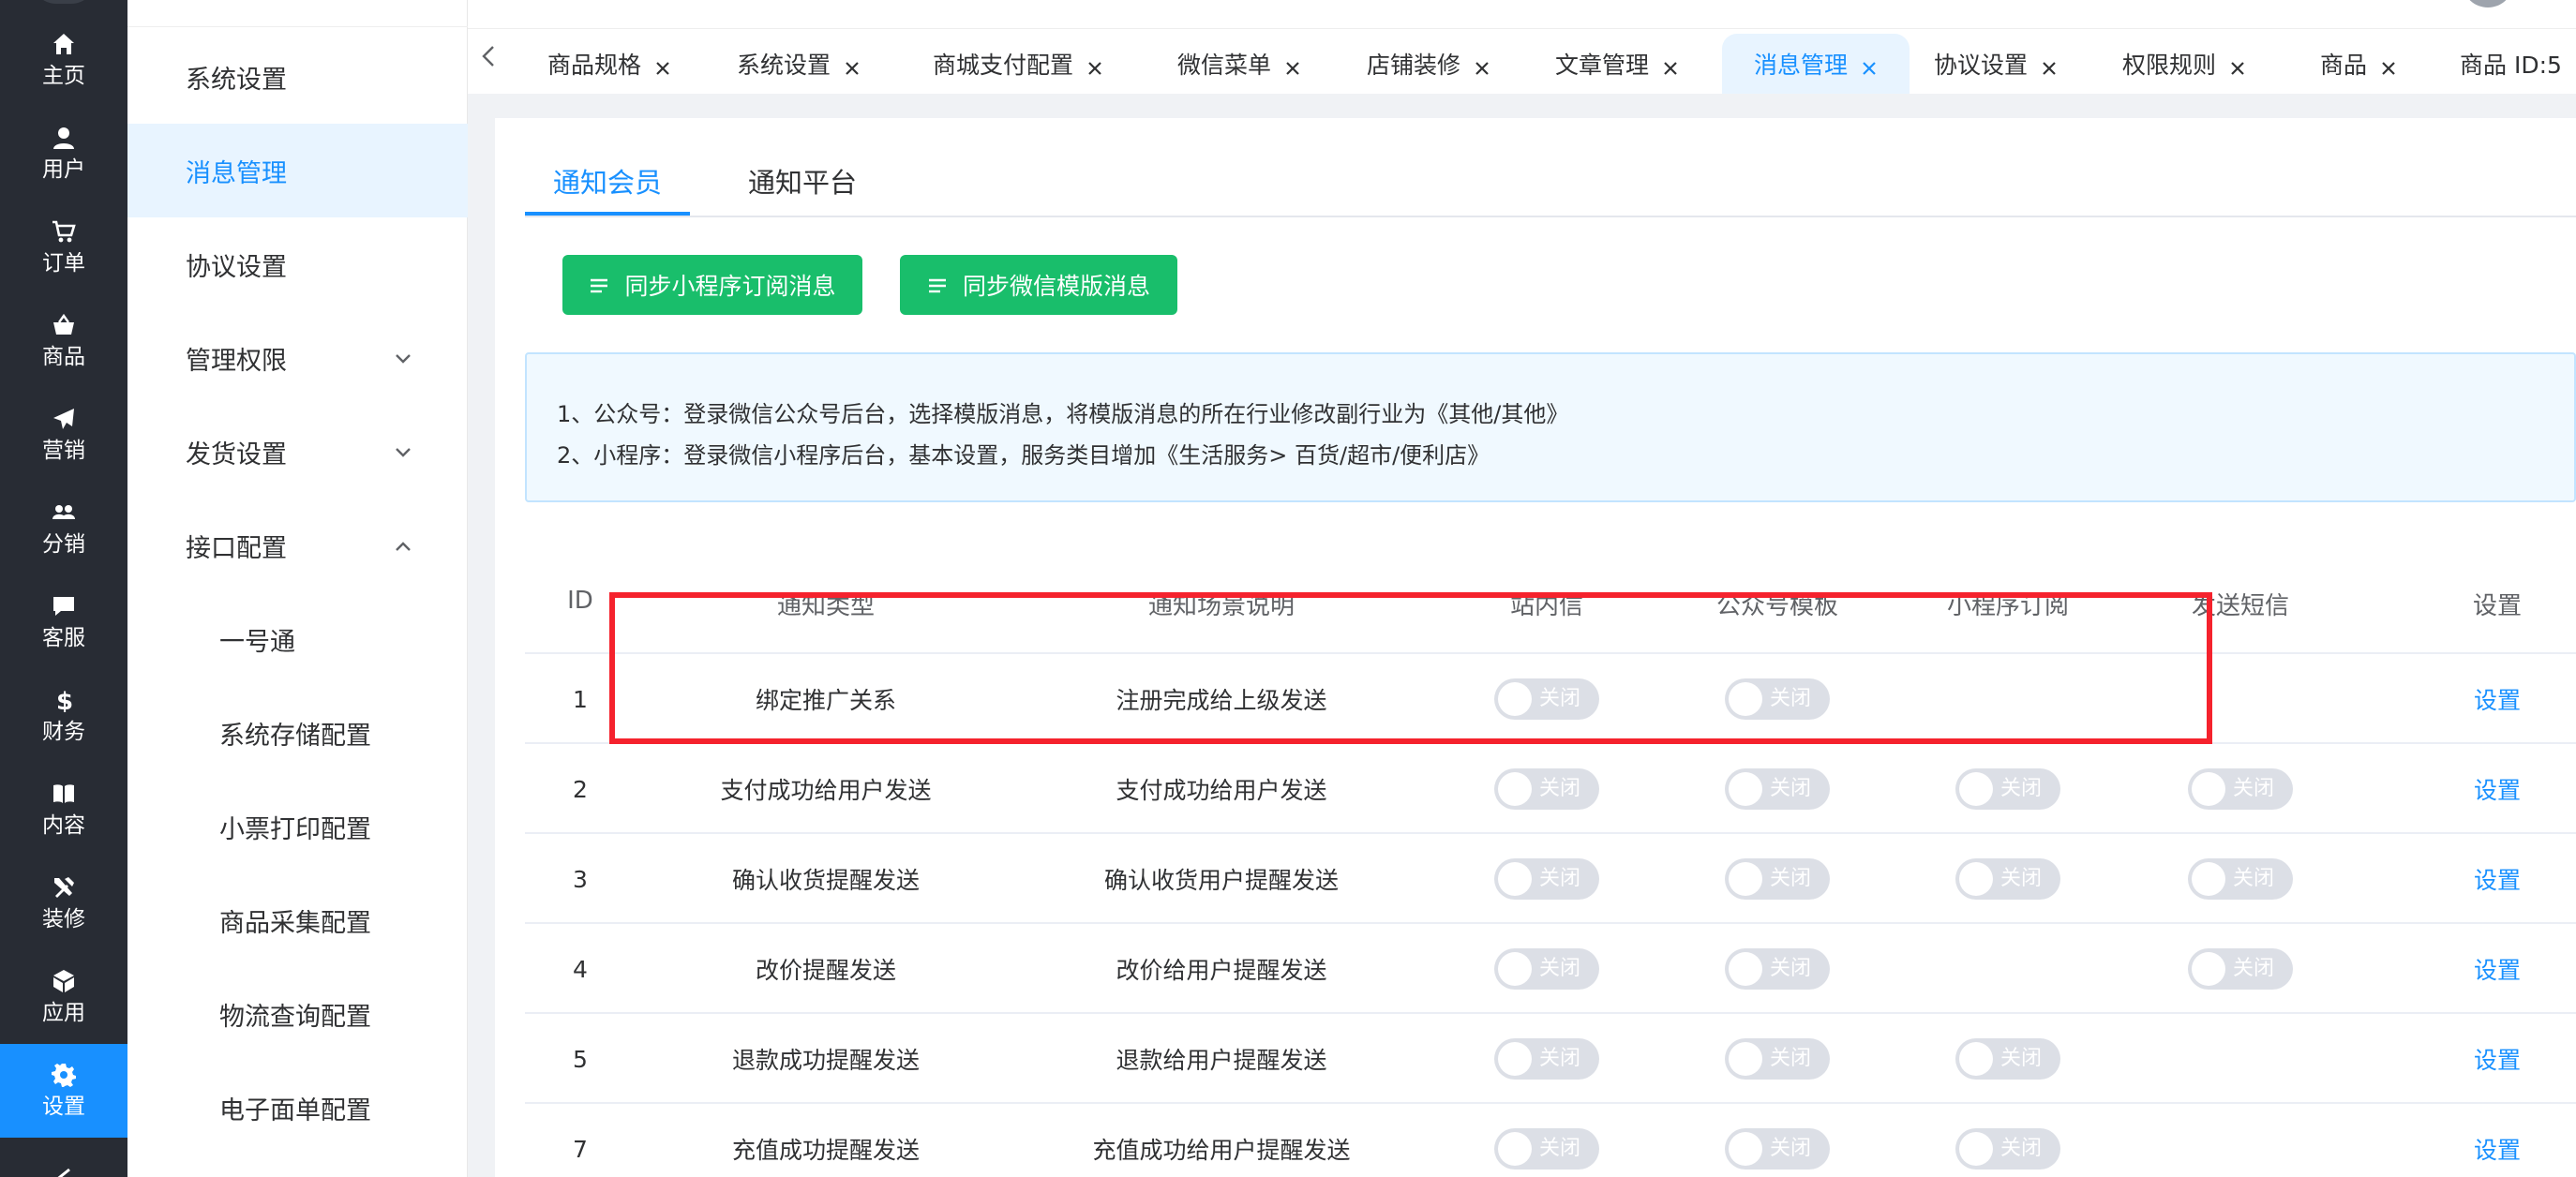 This screenshot has height=1177, width=2576. I want to click on highlight-box, so click(1410, 668).